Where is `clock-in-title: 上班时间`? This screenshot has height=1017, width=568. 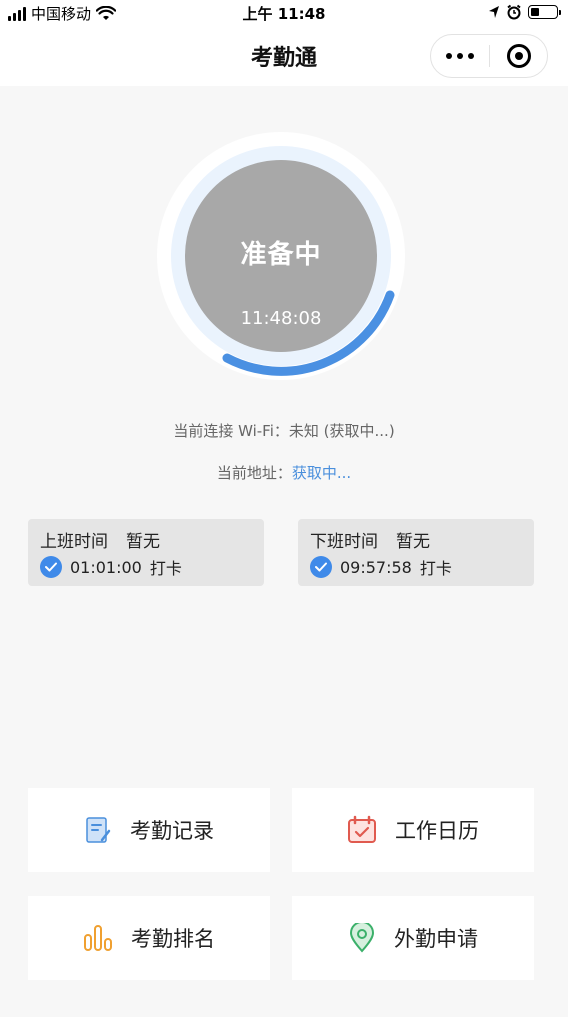 clock-in-title: 上班时间 is located at coordinates (74, 542).